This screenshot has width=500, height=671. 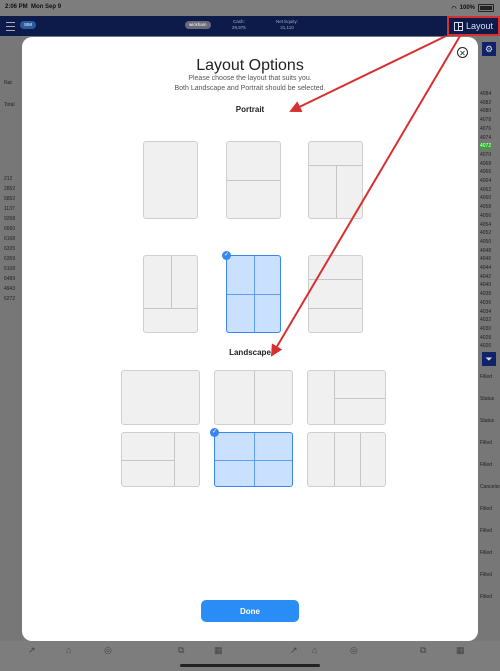 I want to click on landscape-layout-left-and-split, so click(x=346, y=397).